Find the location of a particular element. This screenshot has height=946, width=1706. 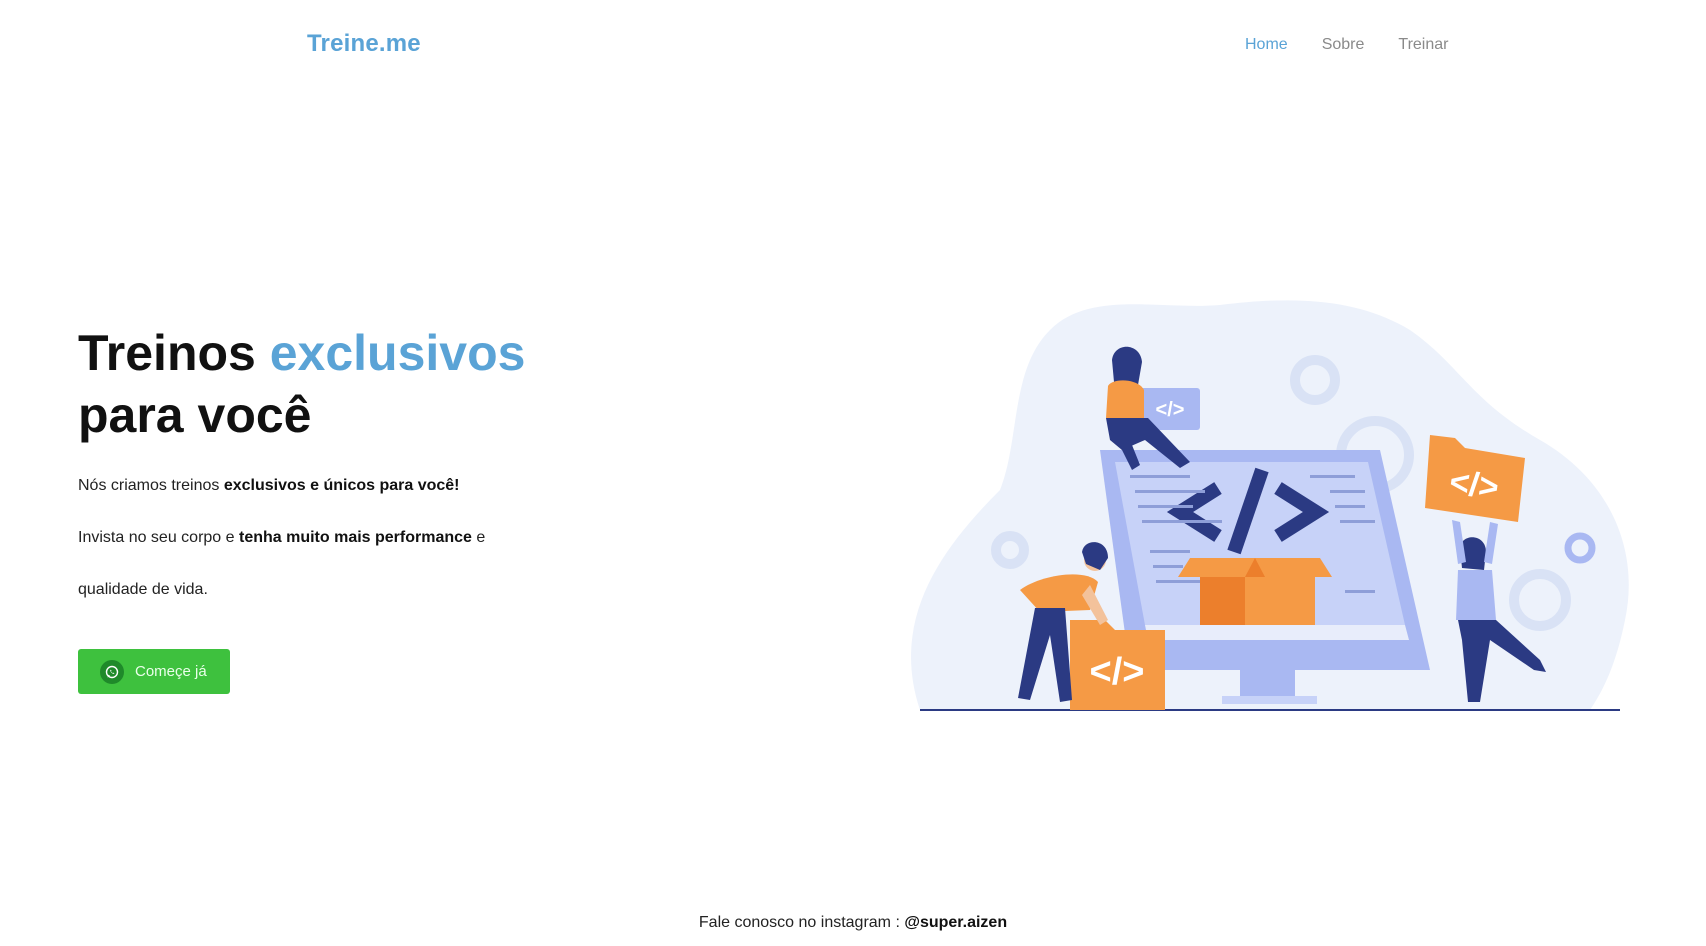

hero-line-2-suffix: e is located at coordinates (478, 537).